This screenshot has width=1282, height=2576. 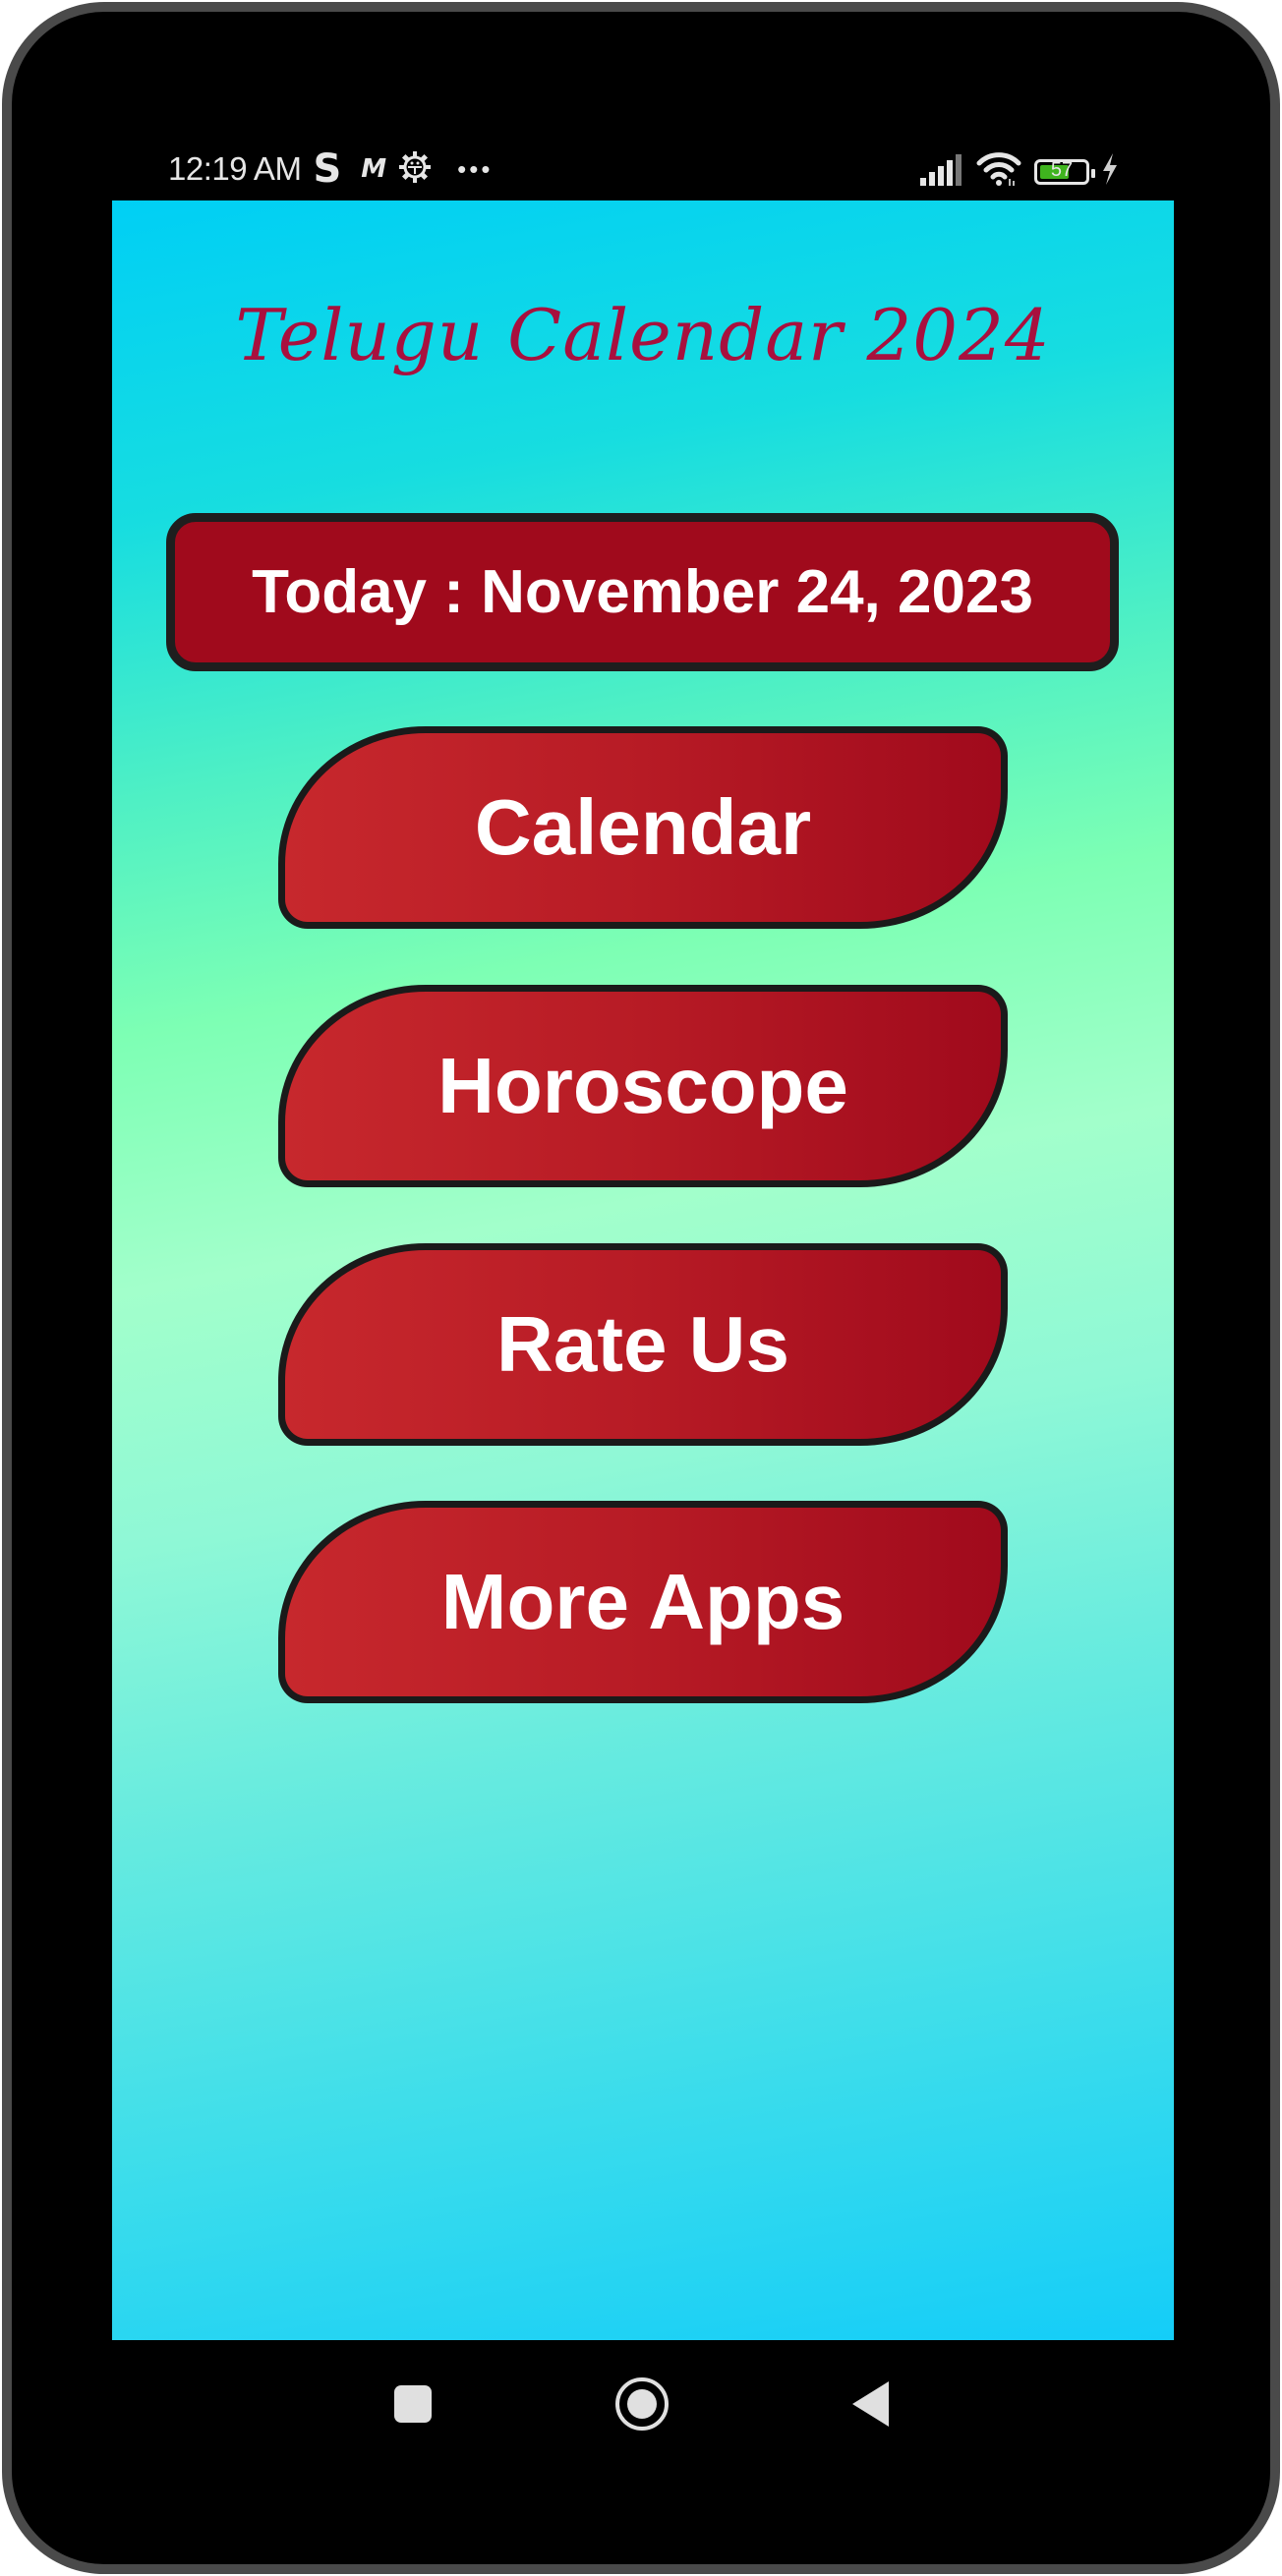 I want to click on battery-tip, so click(x=1093, y=173).